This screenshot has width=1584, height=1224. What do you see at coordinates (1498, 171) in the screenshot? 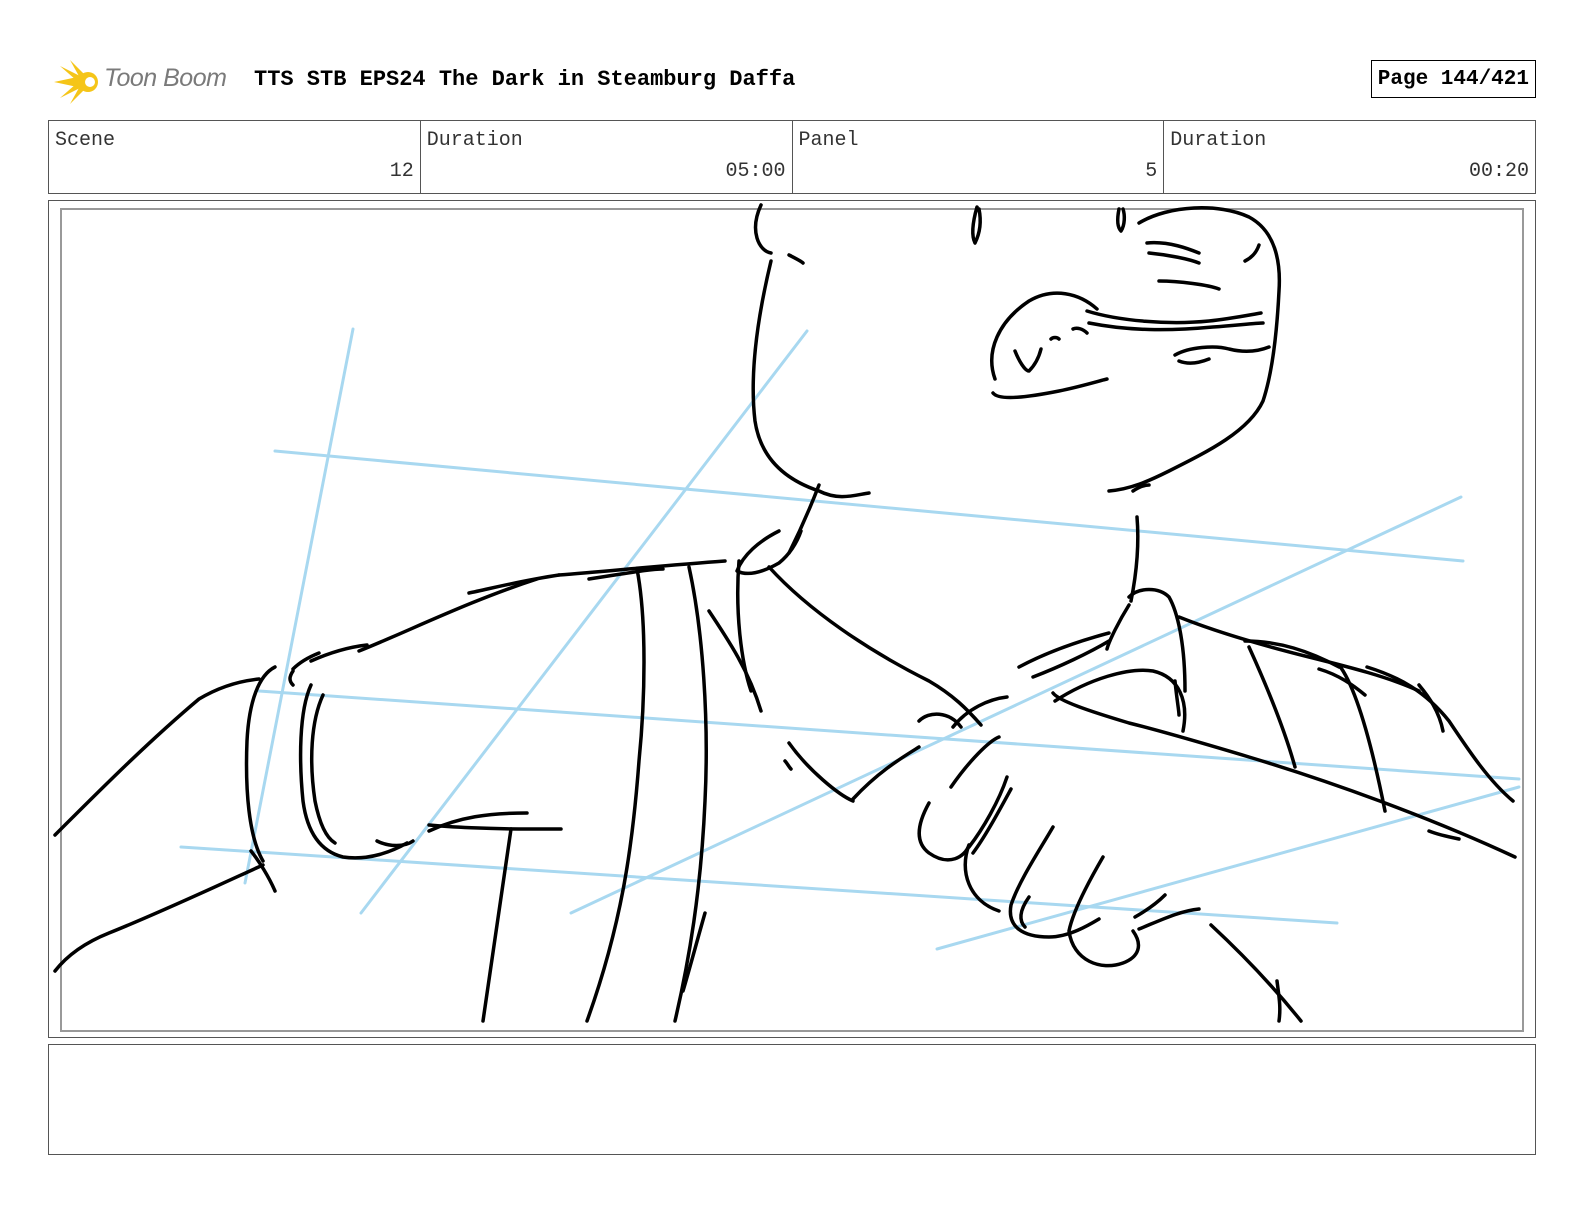
I see `panel-duration-value: 00:20` at bounding box center [1498, 171].